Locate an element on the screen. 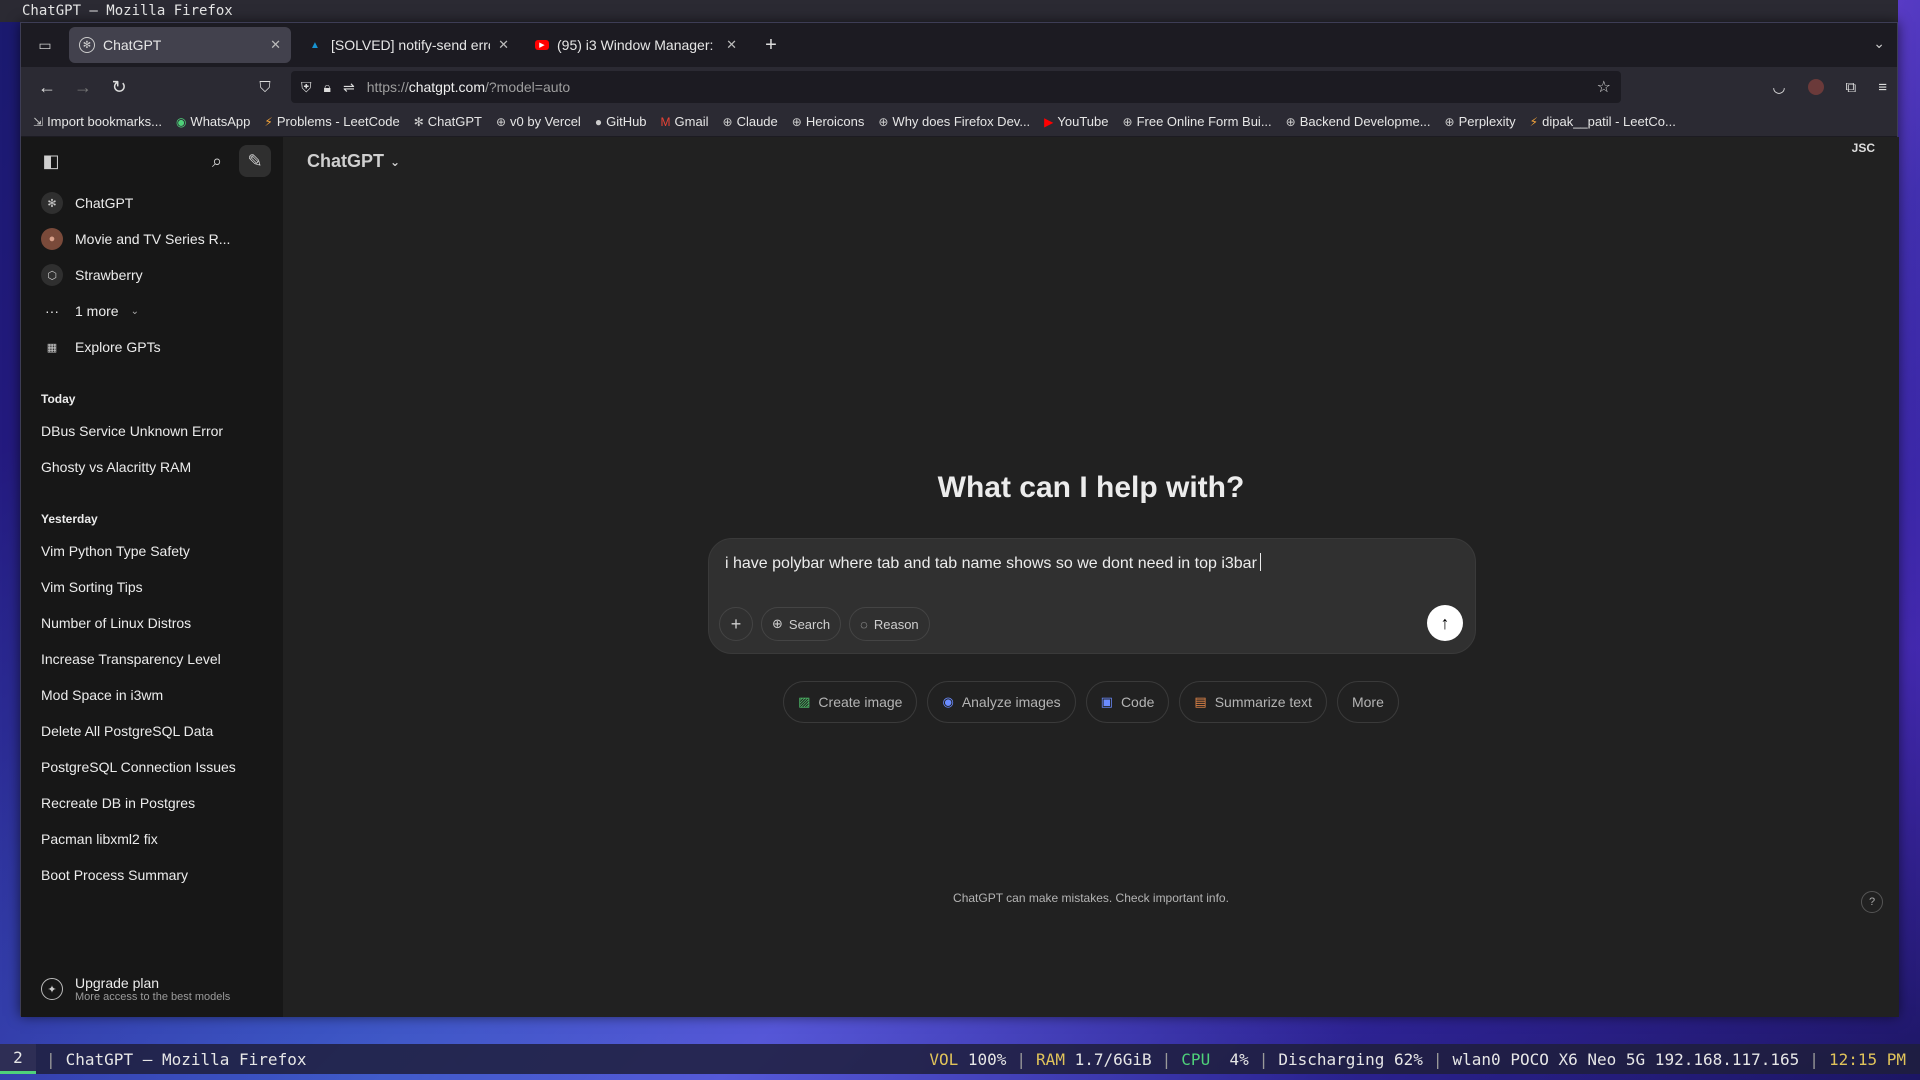 The height and width of the screenshot is (1080, 1920). conversation-item: Number of Linux Distros is located at coordinates (152, 623).